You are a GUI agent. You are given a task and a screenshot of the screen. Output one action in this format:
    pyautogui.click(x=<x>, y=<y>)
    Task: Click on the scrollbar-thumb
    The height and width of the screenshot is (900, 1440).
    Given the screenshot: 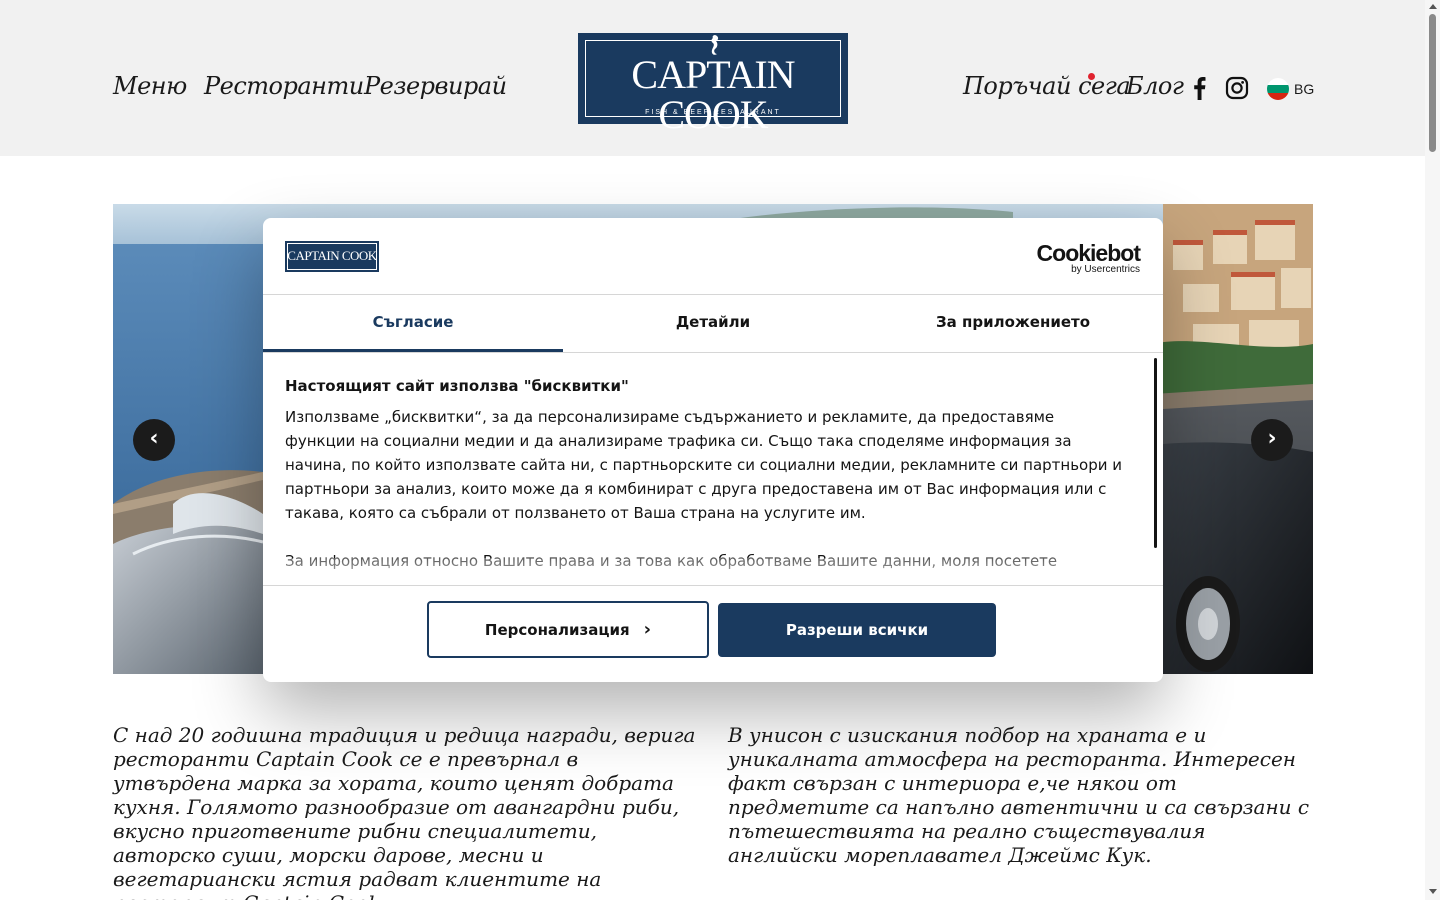 What is the action you would take?
    pyautogui.click(x=1432, y=83)
    